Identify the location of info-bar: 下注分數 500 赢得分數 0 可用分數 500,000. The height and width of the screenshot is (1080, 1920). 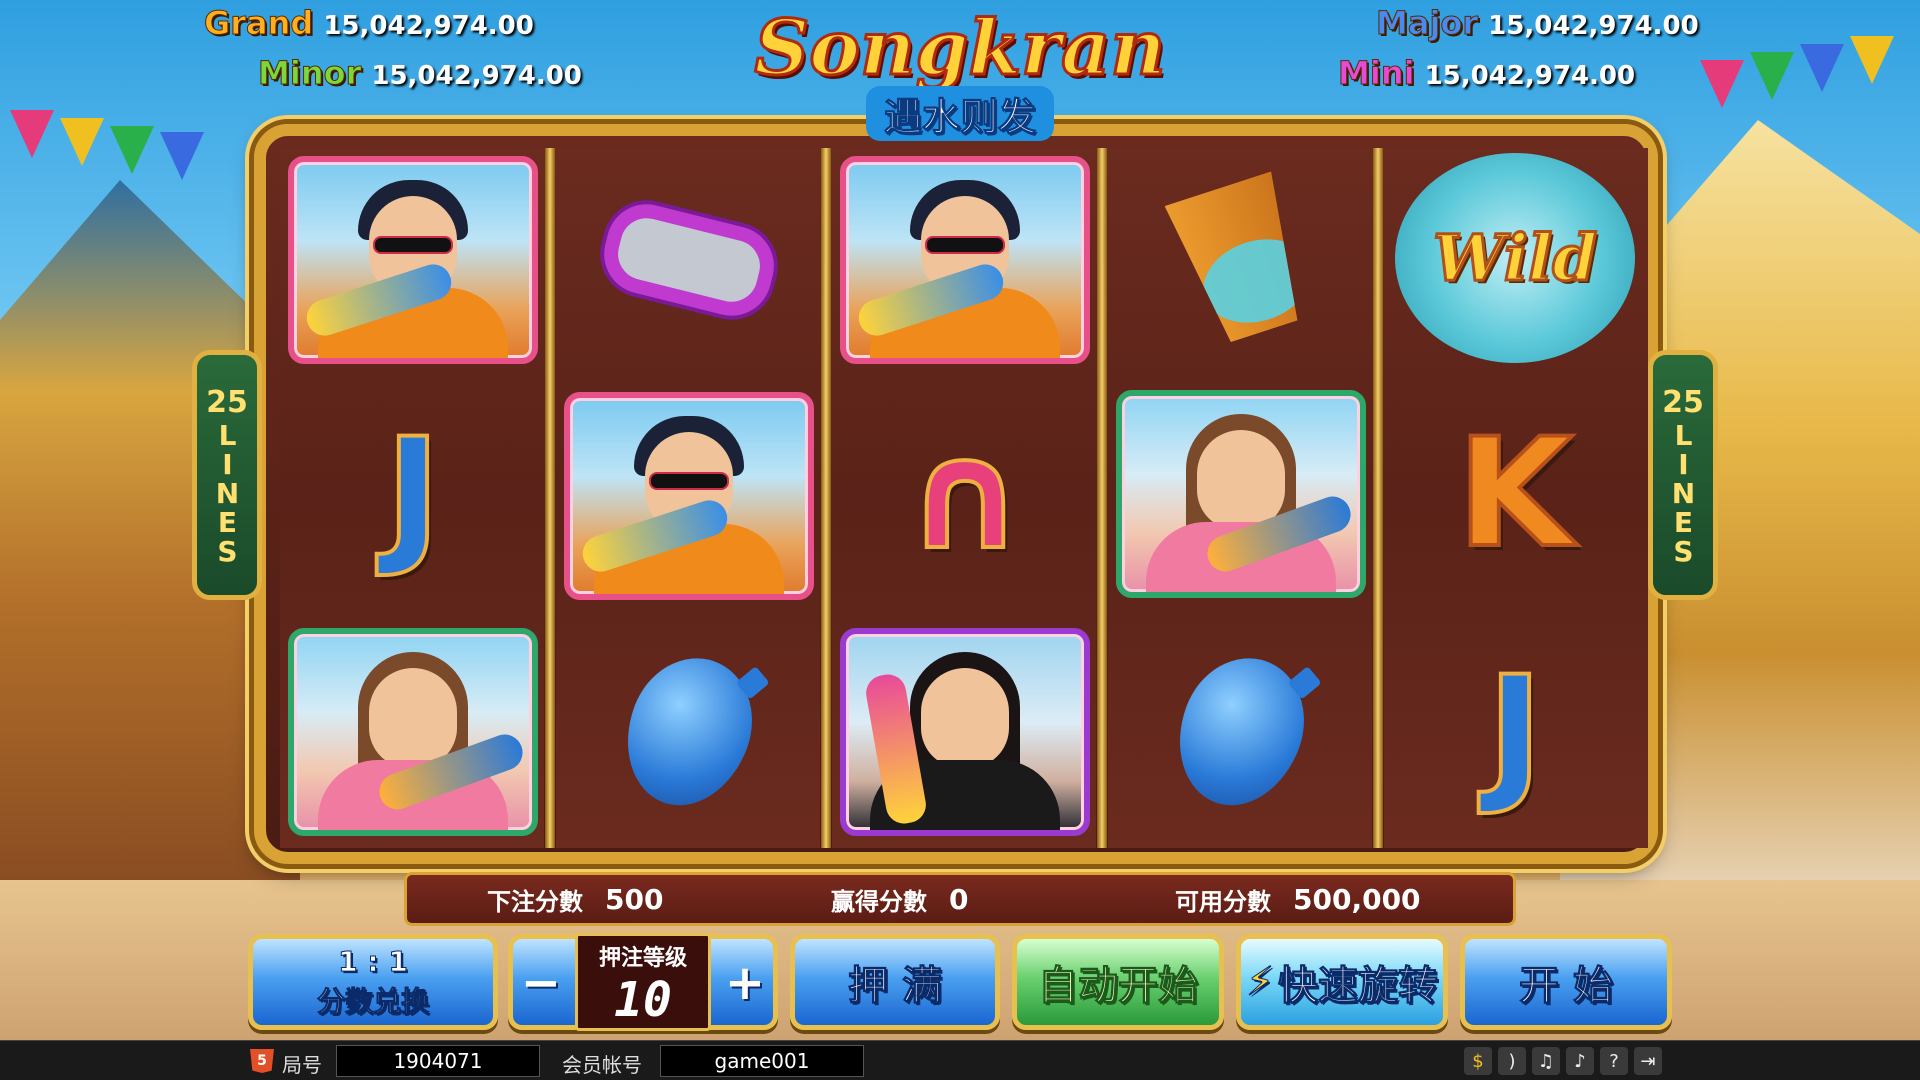
(960, 899).